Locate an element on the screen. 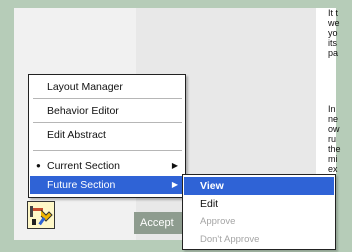 The width and height of the screenshot is (352, 252). background-text-line: ex is located at coordinates (333, 169).